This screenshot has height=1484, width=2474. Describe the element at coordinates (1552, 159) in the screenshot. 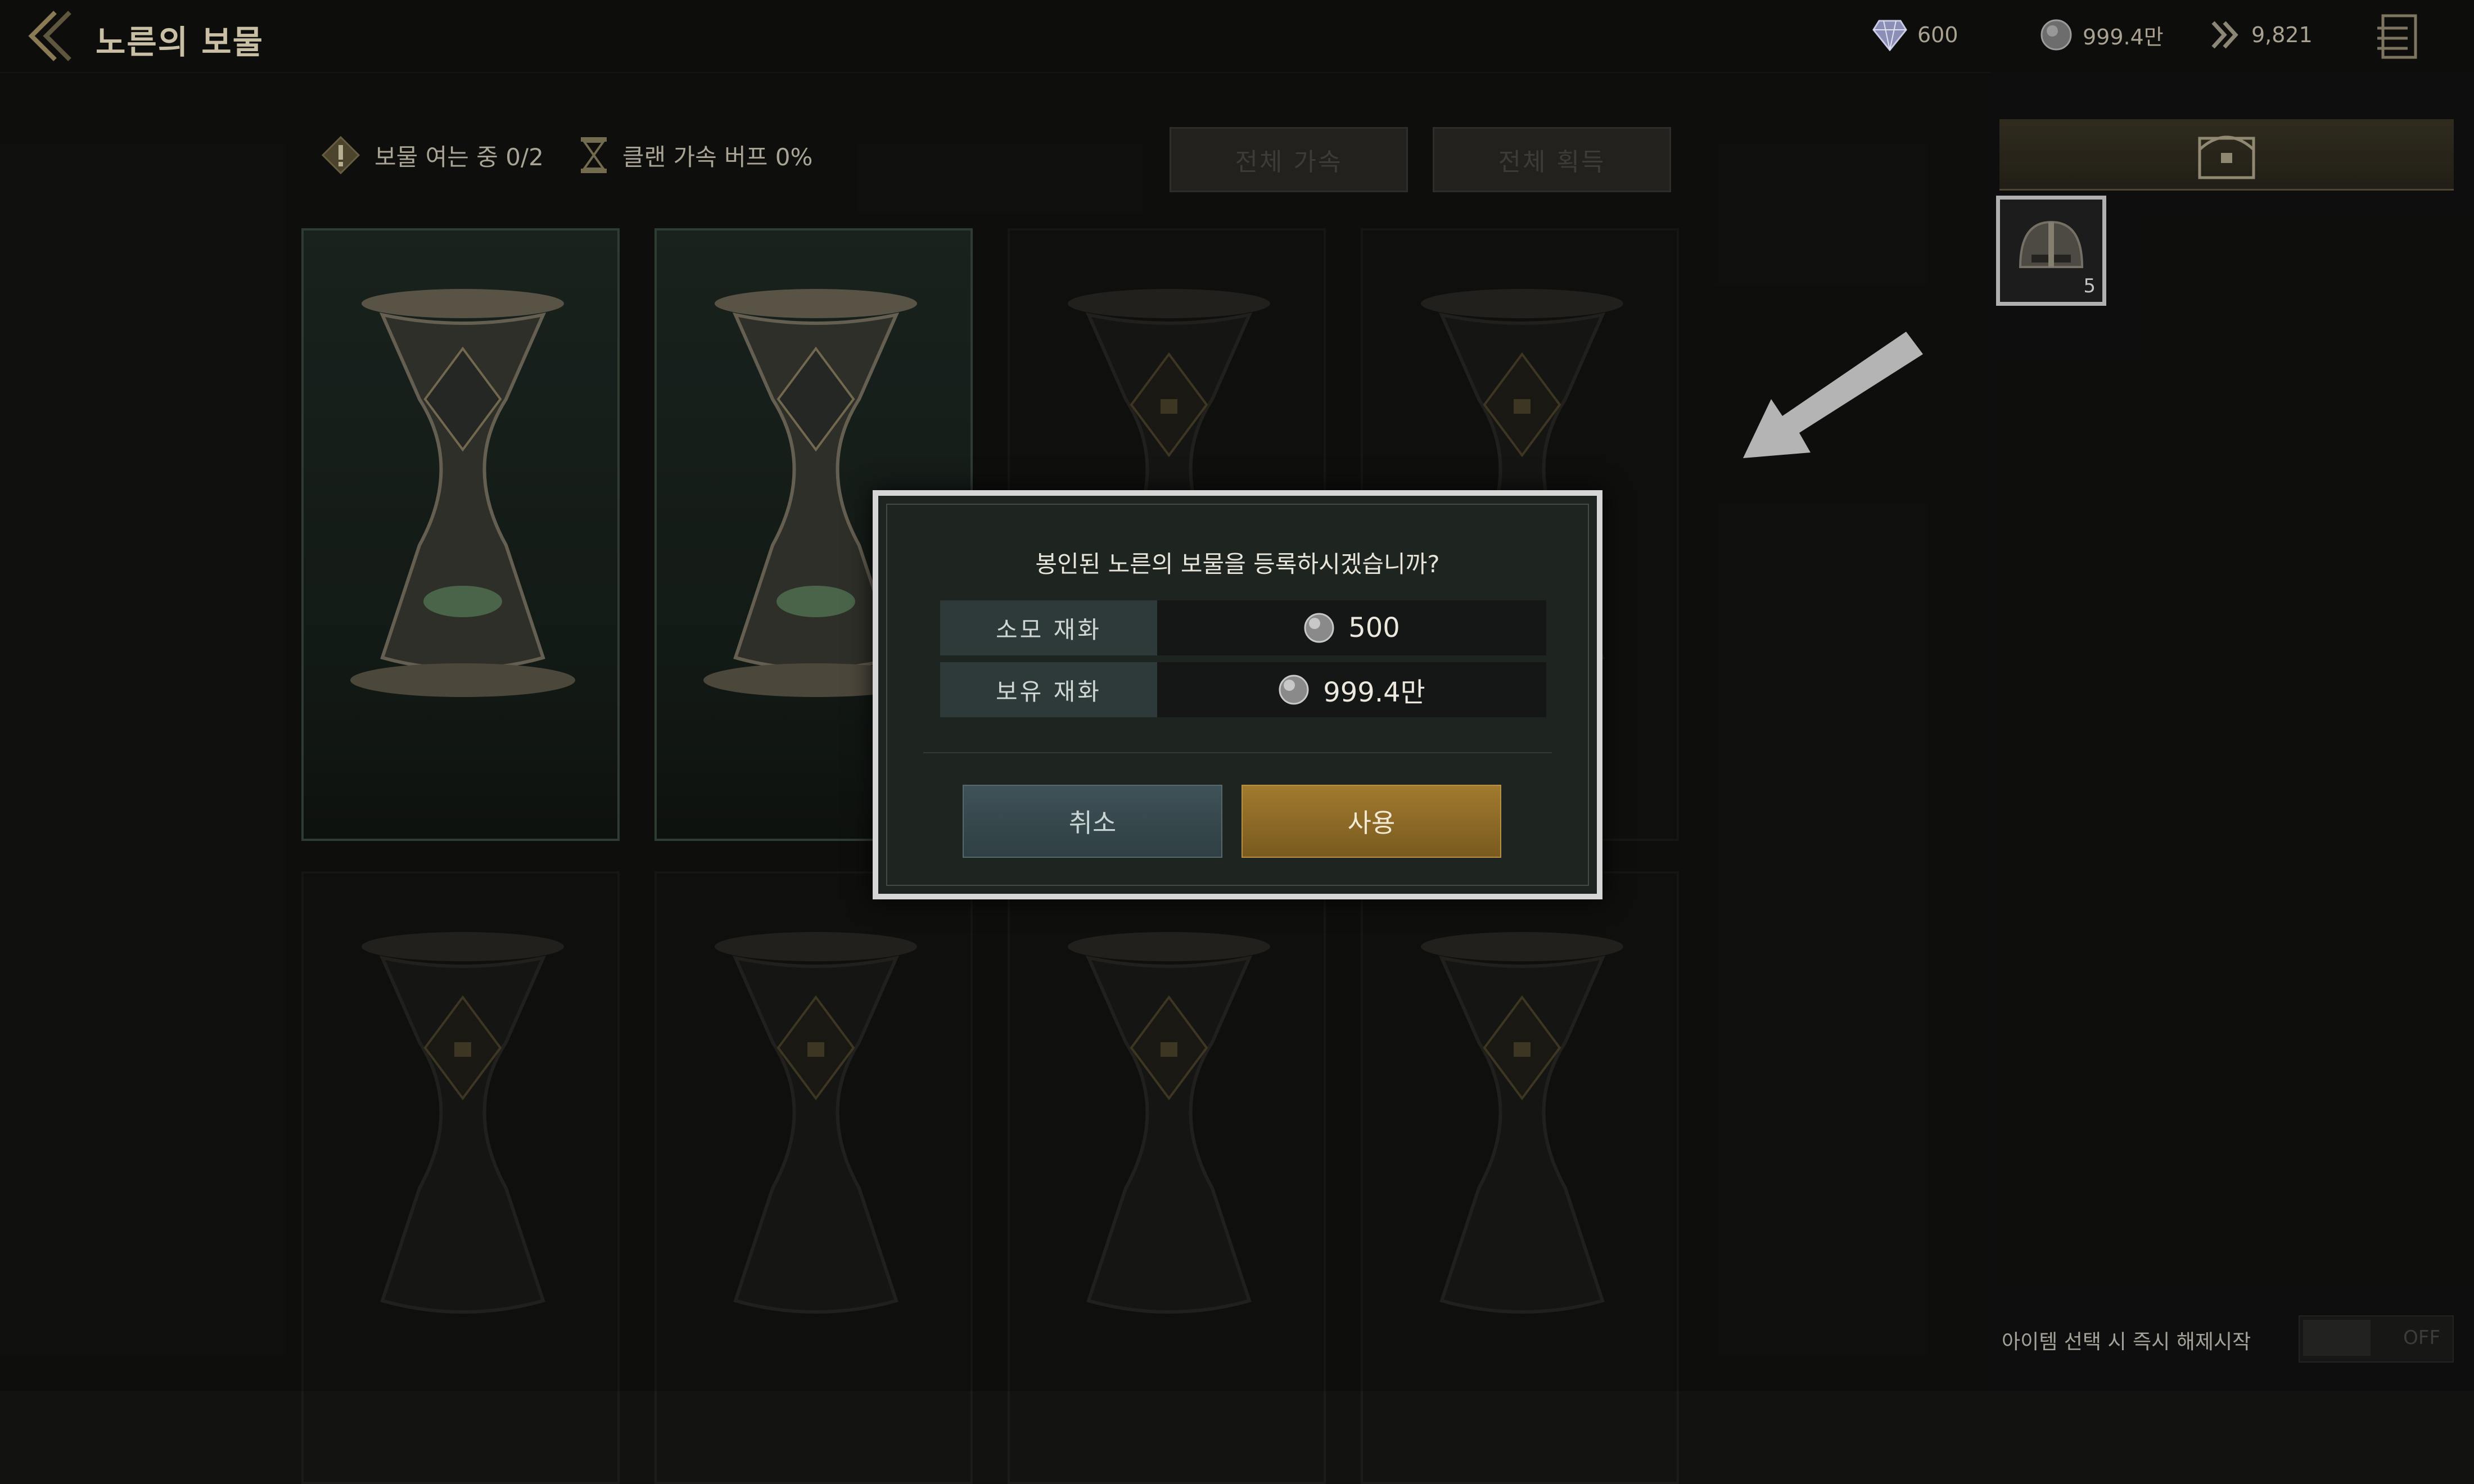

I see `obtain-all-button: 전체 획득` at that location.